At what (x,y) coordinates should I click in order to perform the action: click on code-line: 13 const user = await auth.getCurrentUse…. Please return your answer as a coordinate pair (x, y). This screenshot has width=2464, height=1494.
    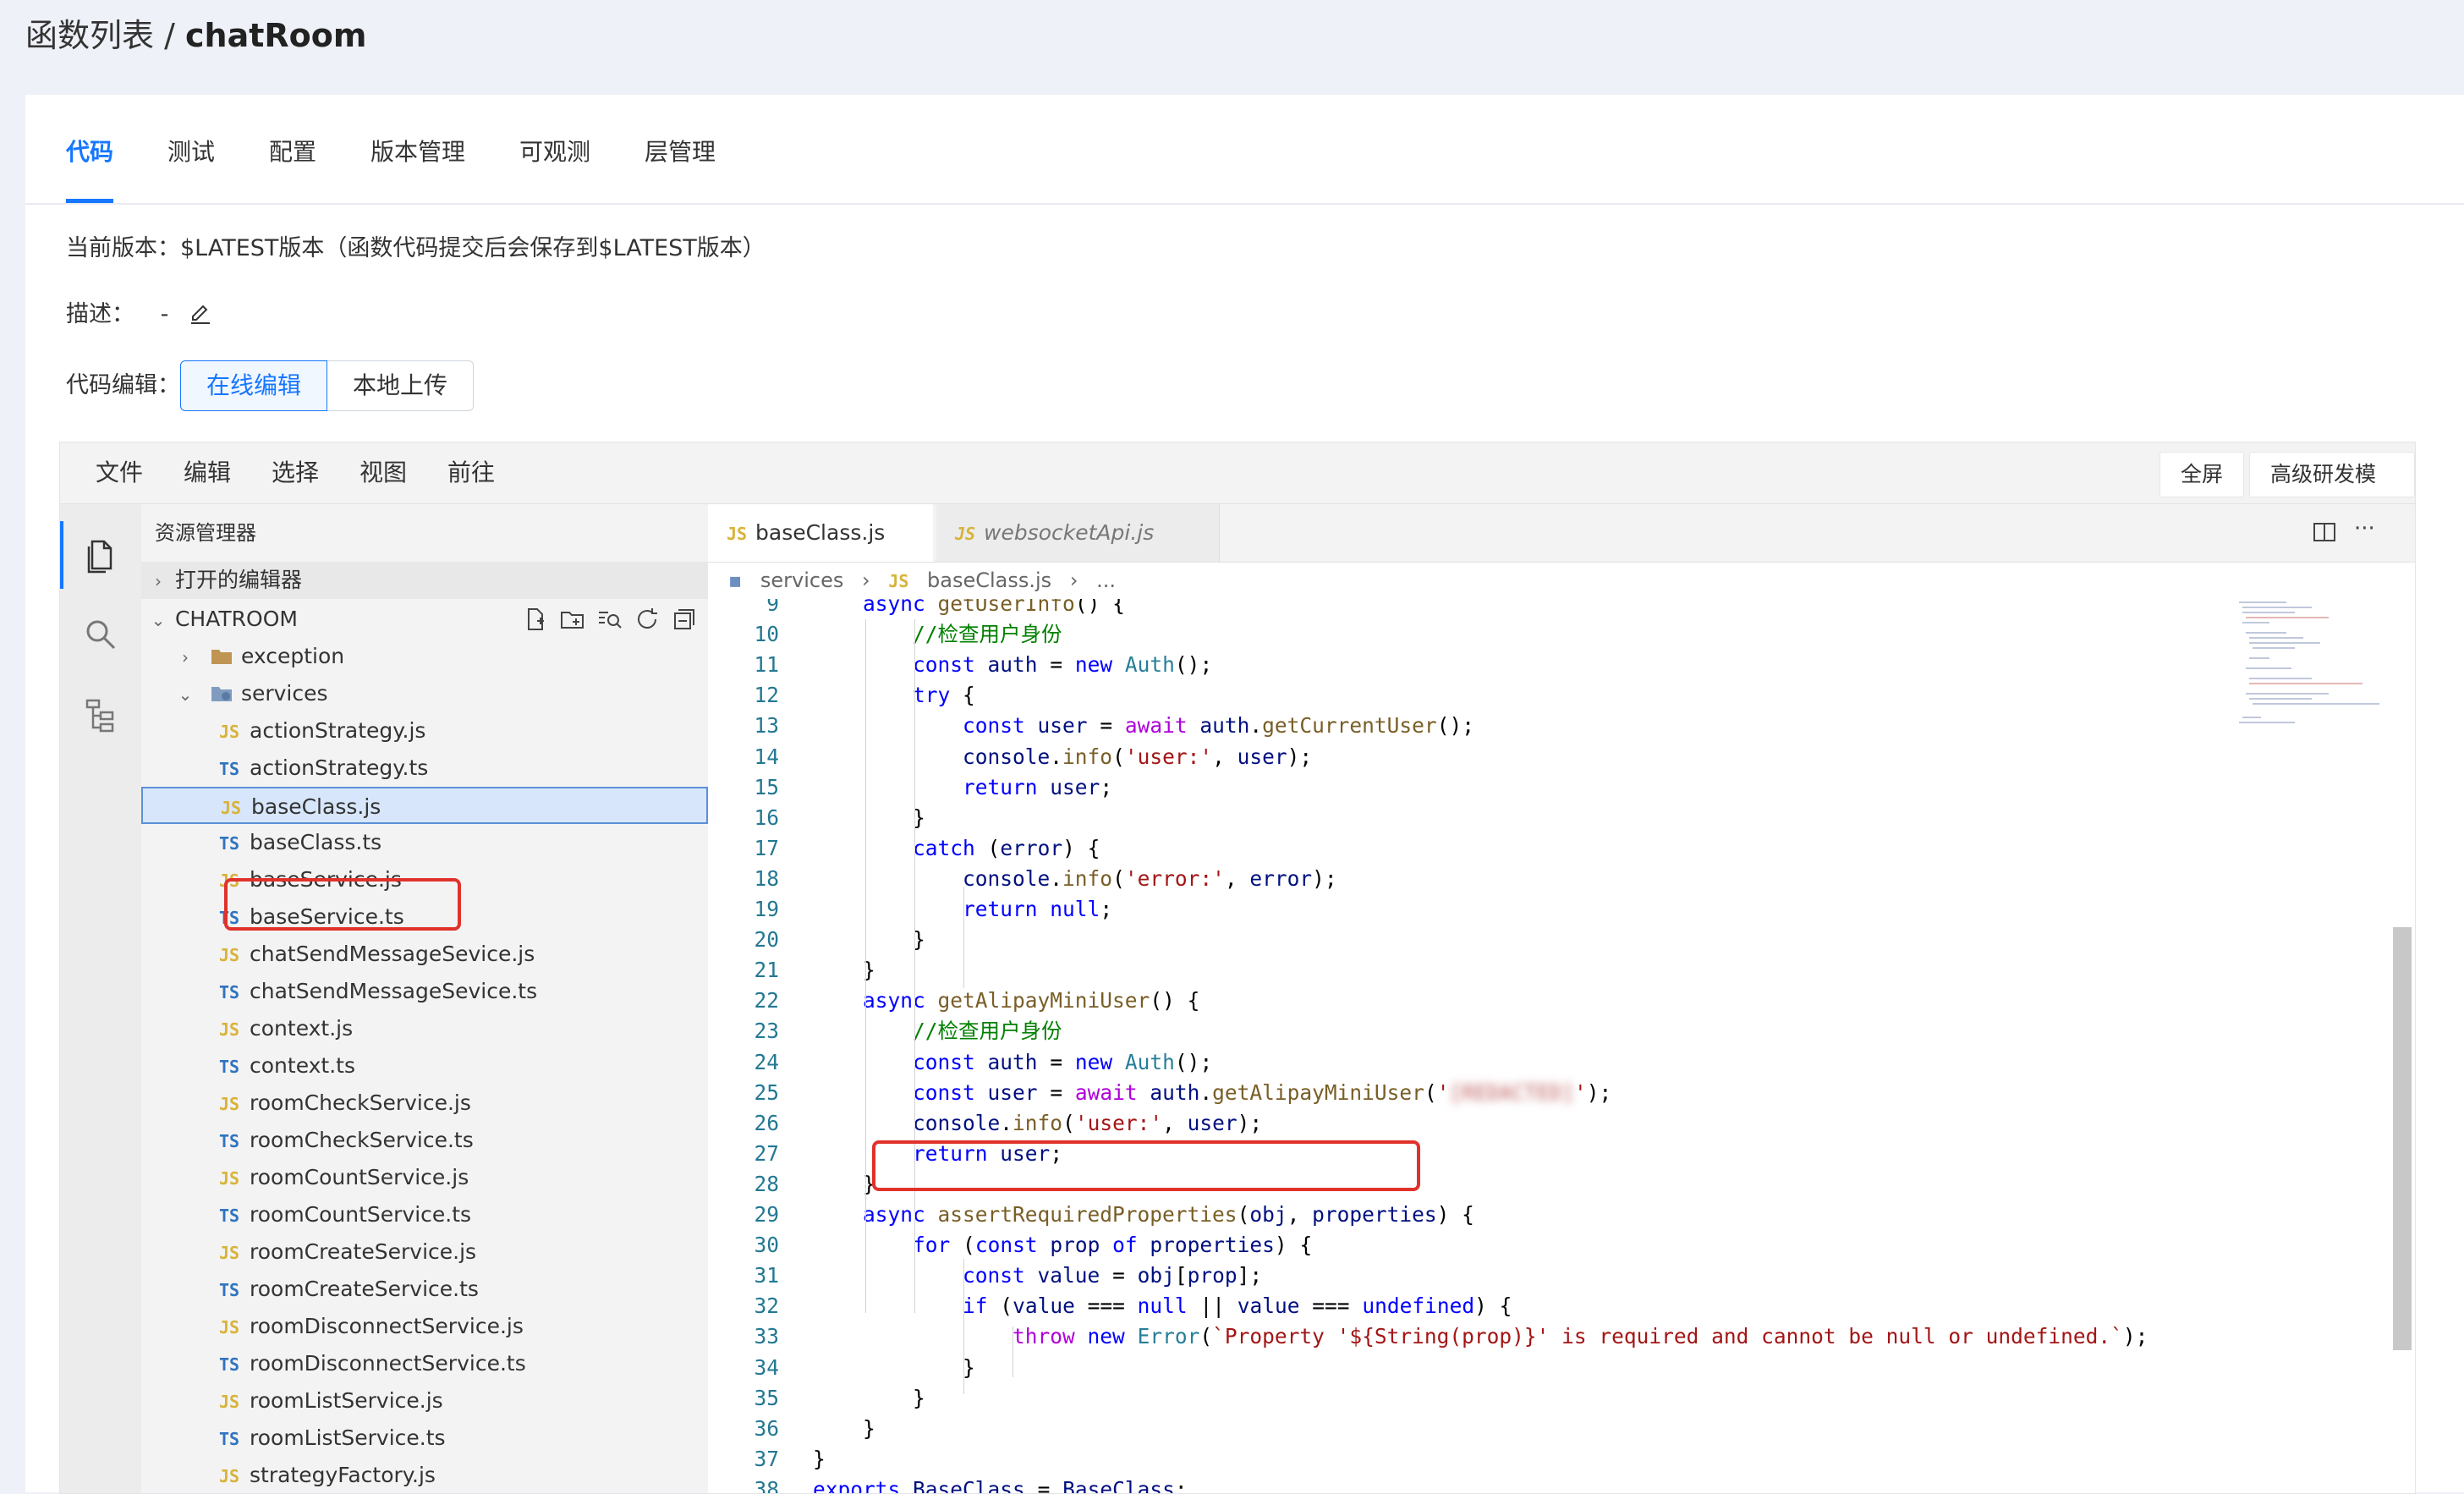
    Looking at the image, I should click on (1470, 726).